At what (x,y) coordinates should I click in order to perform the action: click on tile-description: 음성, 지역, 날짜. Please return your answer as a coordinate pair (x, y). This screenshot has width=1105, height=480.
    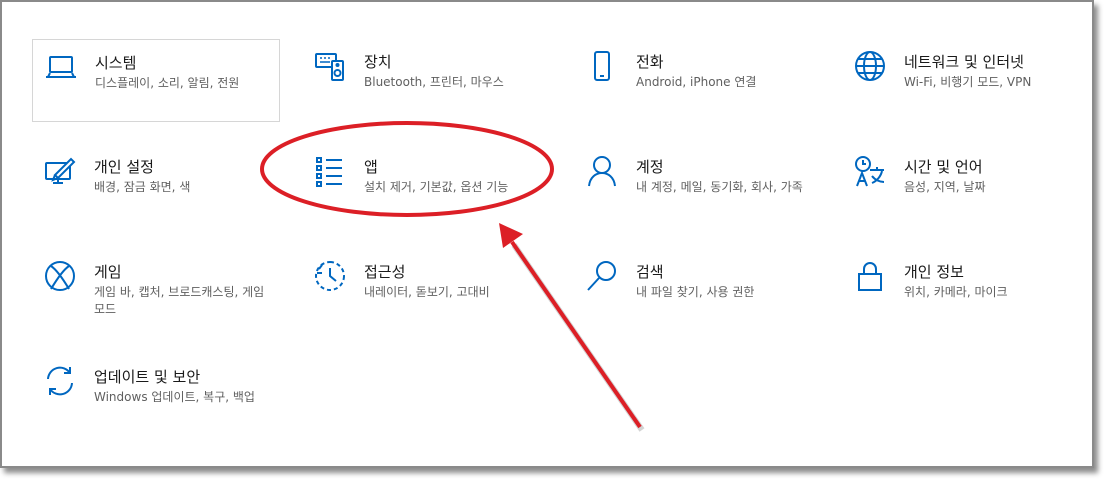
    Looking at the image, I should click on (945, 187).